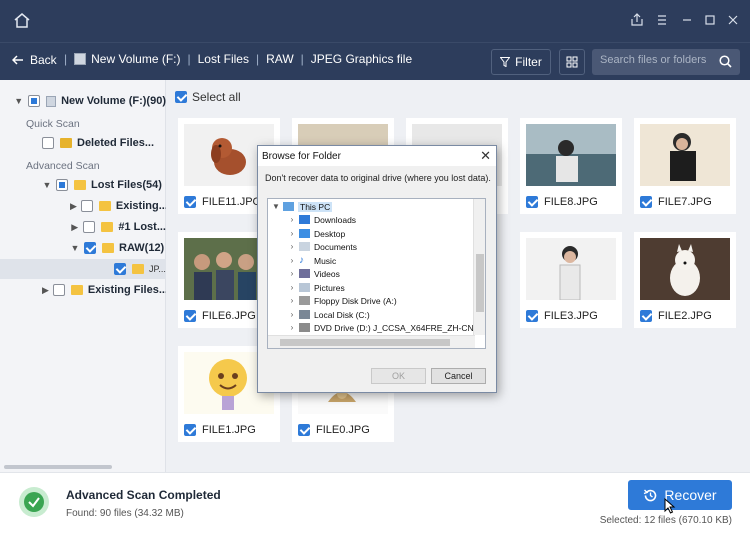 This screenshot has height=534, width=750. I want to click on filter-button: Filter, so click(521, 62).